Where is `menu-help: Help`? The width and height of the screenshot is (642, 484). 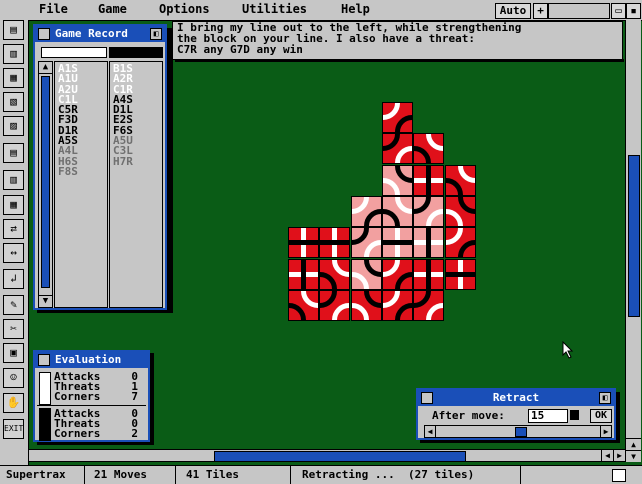 menu-help: Help is located at coordinates (355, 9).